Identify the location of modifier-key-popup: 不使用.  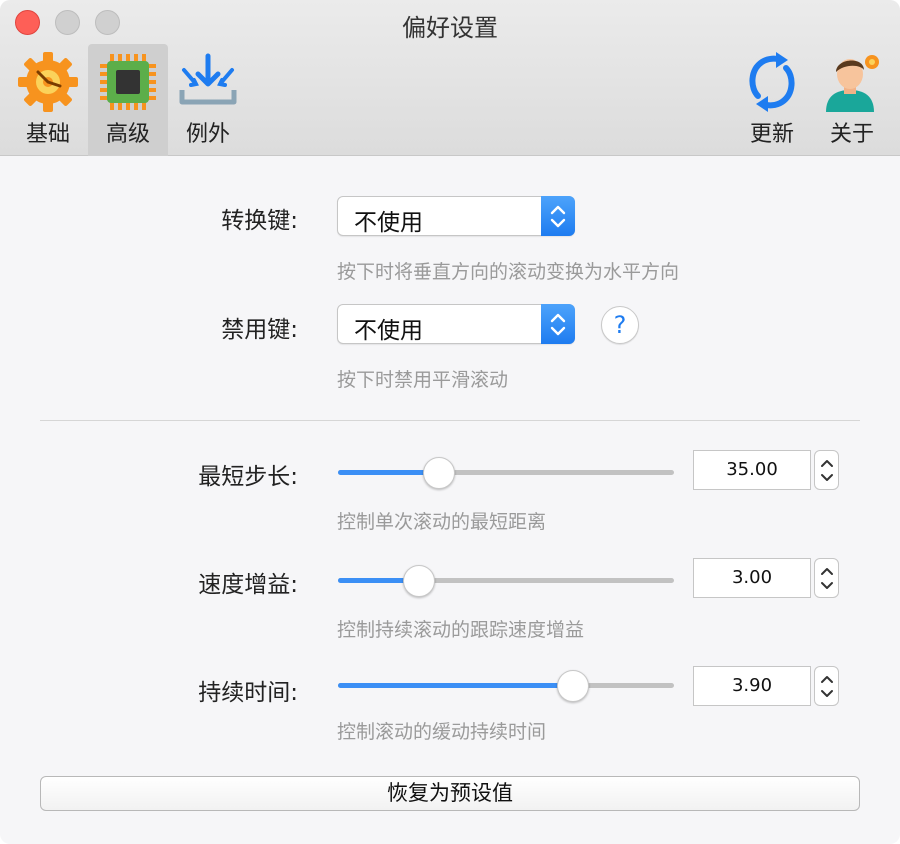
(456, 216).